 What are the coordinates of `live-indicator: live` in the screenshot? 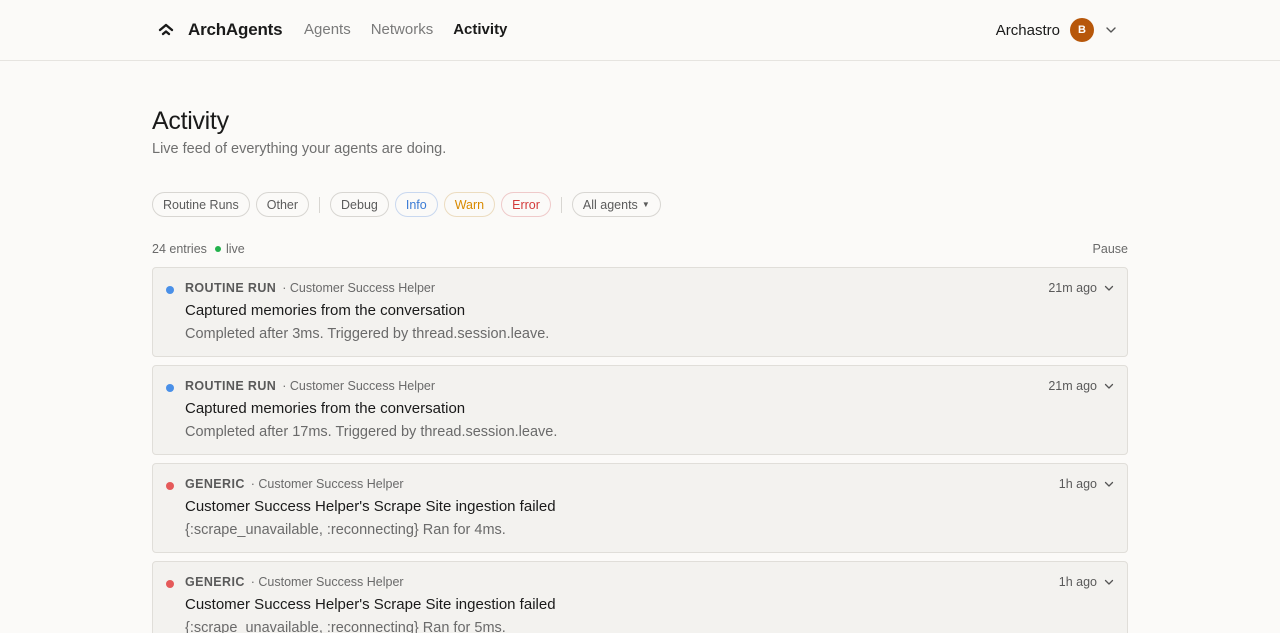 It's located at (230, 249).